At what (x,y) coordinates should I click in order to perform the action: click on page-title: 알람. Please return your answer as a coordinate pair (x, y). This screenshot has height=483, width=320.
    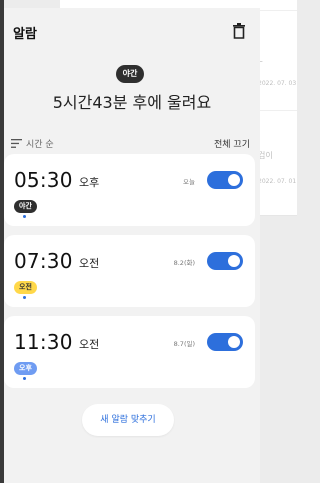
    Looking at the image, I should click on (25, 34).